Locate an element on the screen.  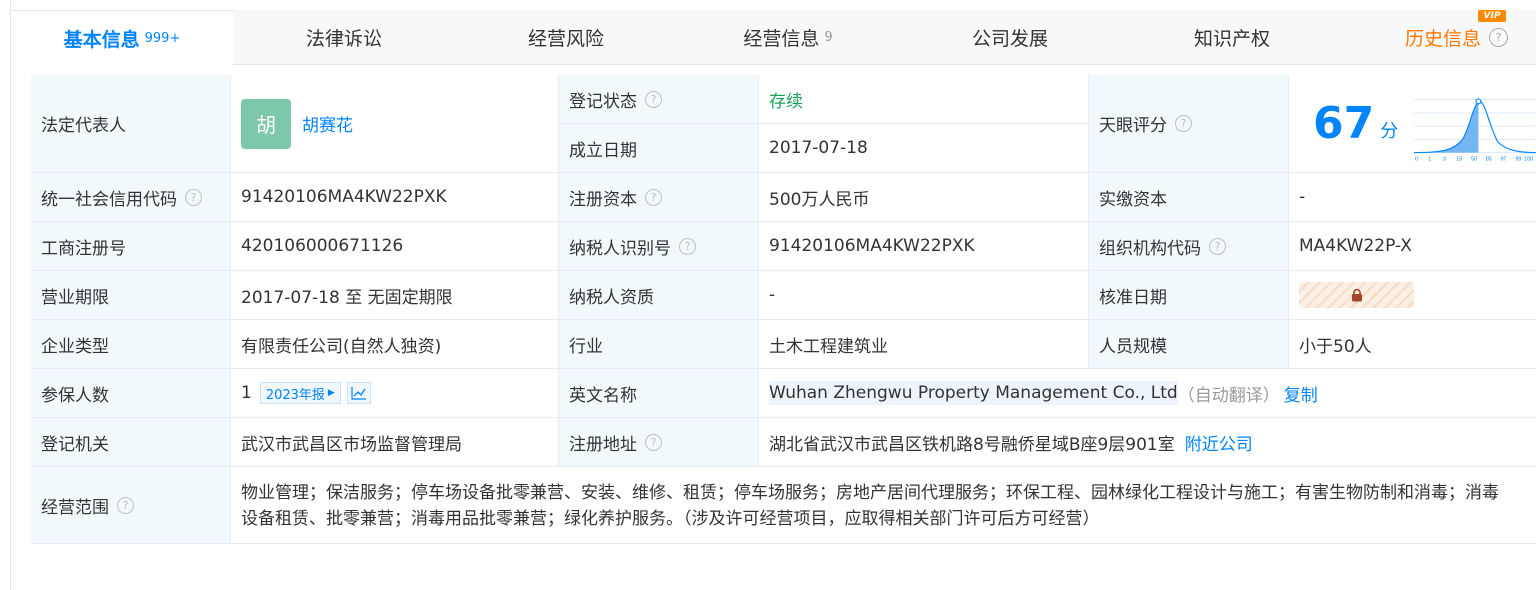
biz-reg-no-label: 工商注册号 is located at coordinates (131, 246).